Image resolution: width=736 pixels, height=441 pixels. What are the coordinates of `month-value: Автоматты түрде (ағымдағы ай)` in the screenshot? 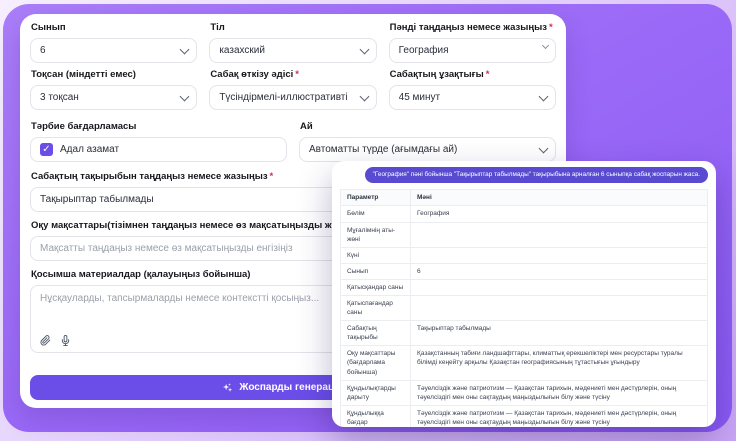 It's located at (383, 149).